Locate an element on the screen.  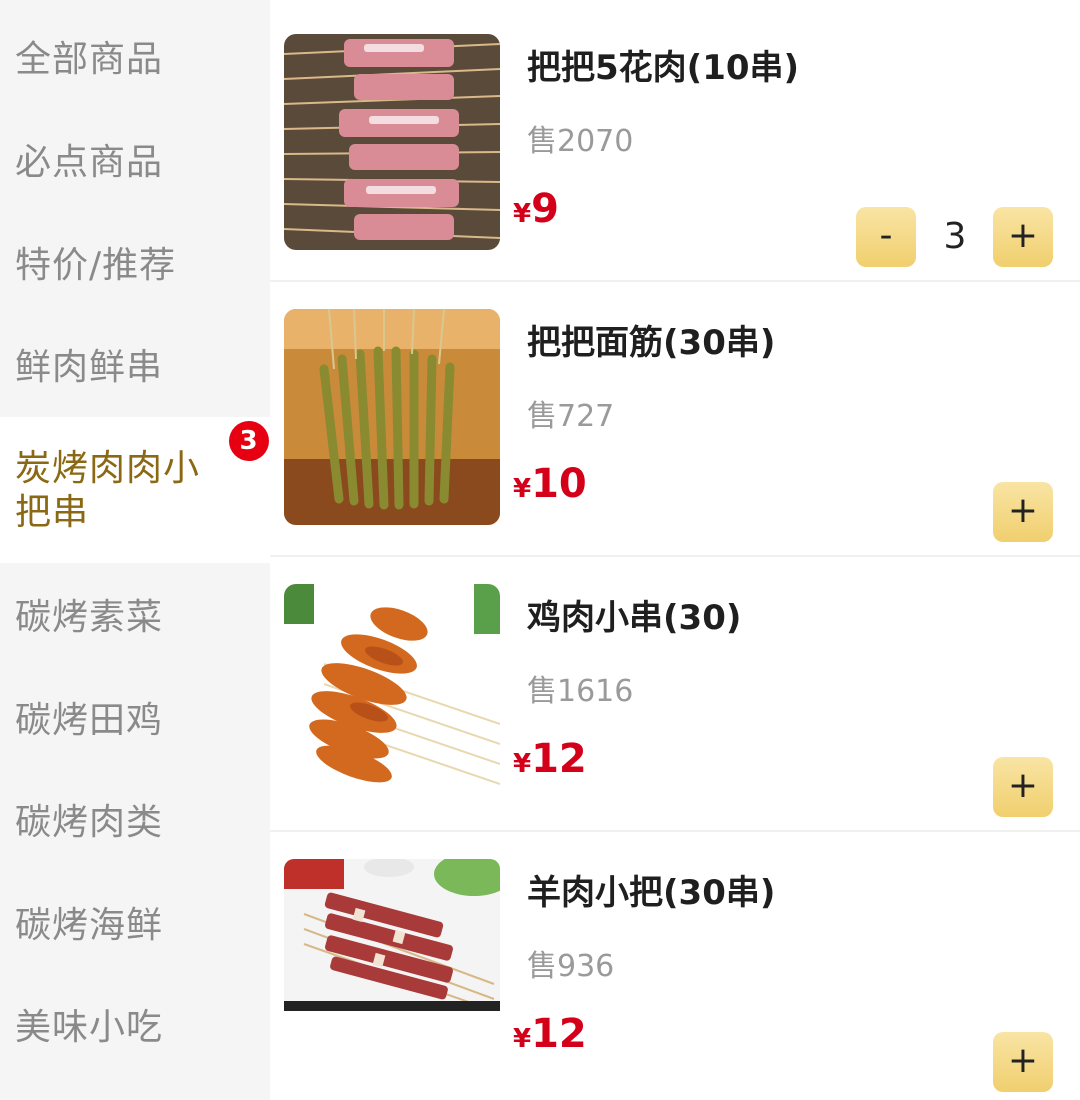
product-name: 把把面筋(30串) is located at coordinates (651, 343).